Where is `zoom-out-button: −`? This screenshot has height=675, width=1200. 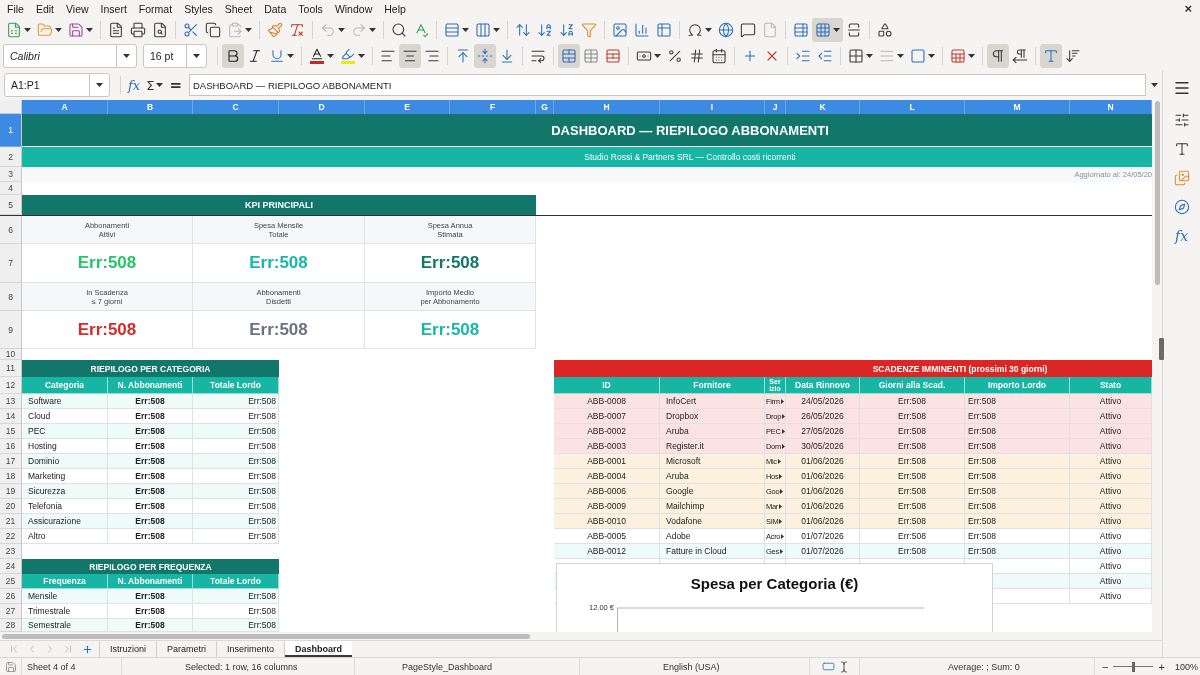
zoom-out-button: − is located at coordinates (1105, 666).